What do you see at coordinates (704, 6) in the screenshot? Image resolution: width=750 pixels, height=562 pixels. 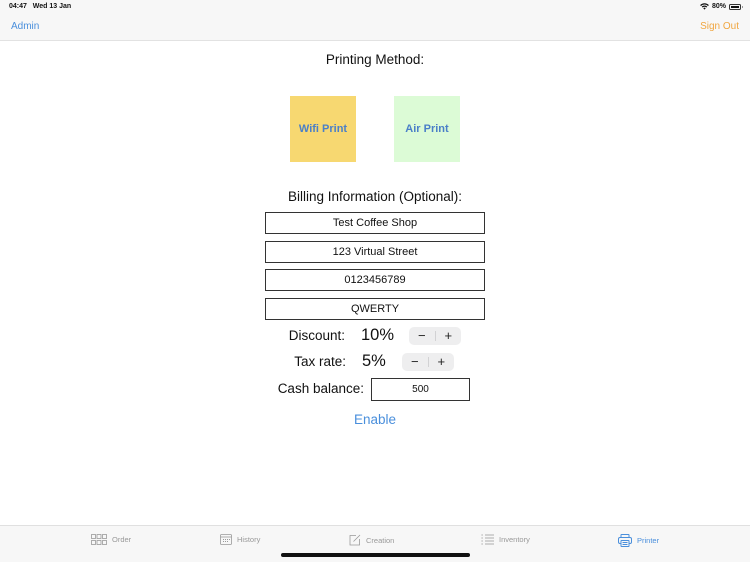 I see `wifi-icon` at bounding box center [704, 6].